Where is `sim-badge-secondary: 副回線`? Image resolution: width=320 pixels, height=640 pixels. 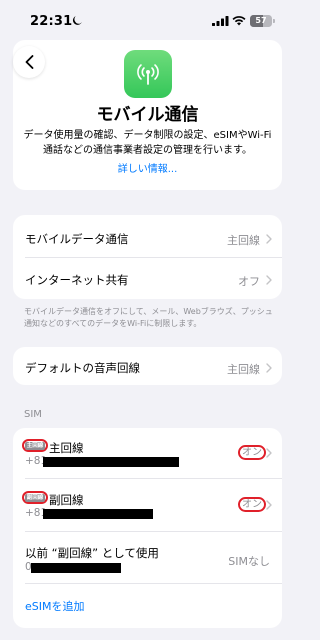
sim-badge-secondary: 副回線 is located at coordinates (35, 497).